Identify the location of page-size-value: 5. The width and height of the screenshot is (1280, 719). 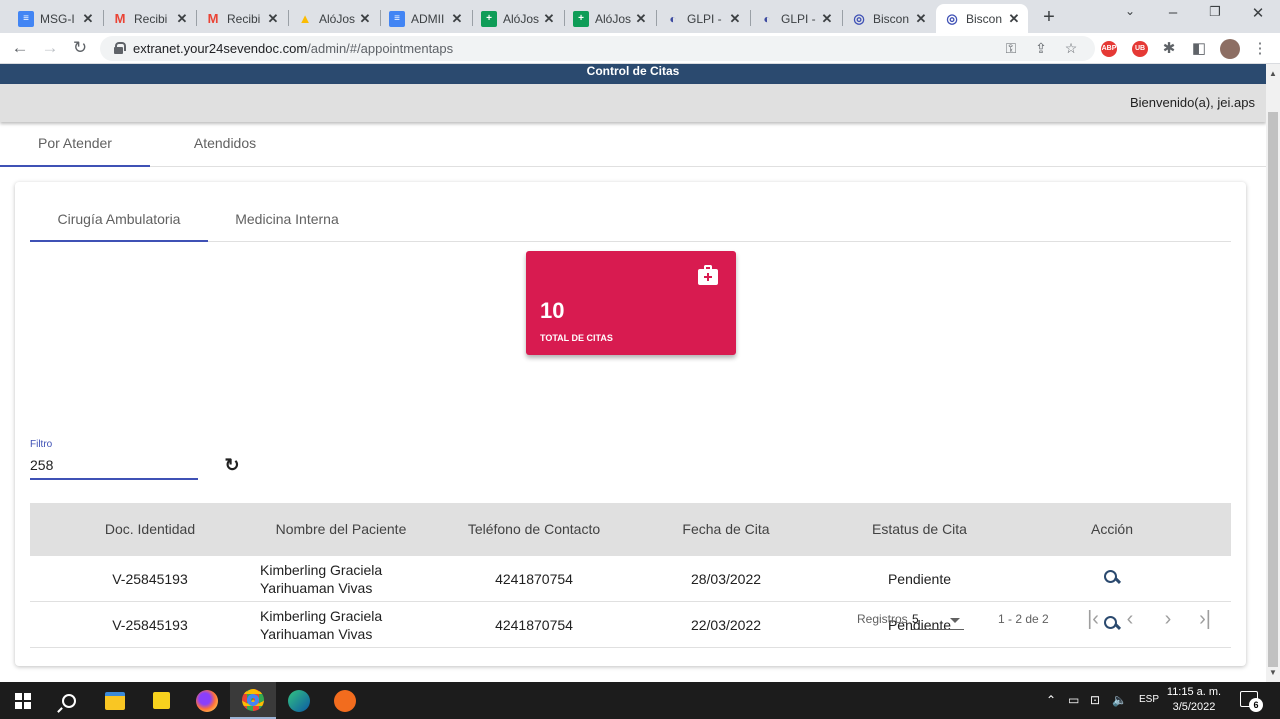
(915, 619).